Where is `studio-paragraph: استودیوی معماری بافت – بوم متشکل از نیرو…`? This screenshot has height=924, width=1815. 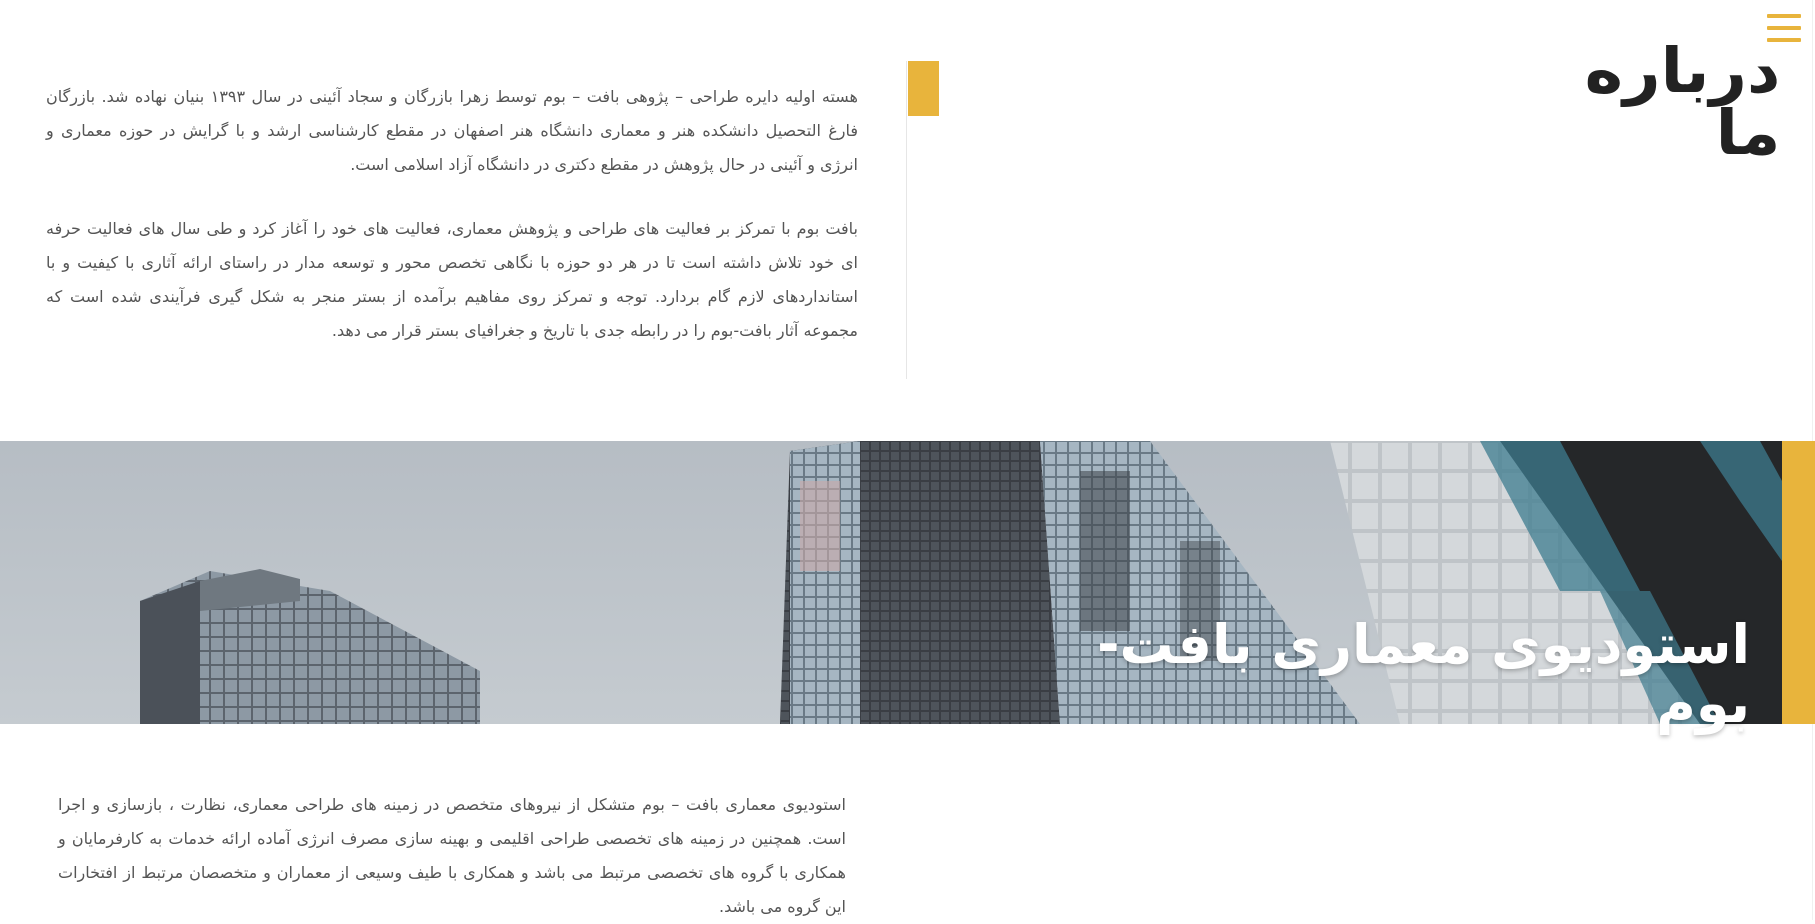 studio-paragraph: استودیوی معماری بافت – بوم متشکل از نیرو… is located at coordinates (452, 855).